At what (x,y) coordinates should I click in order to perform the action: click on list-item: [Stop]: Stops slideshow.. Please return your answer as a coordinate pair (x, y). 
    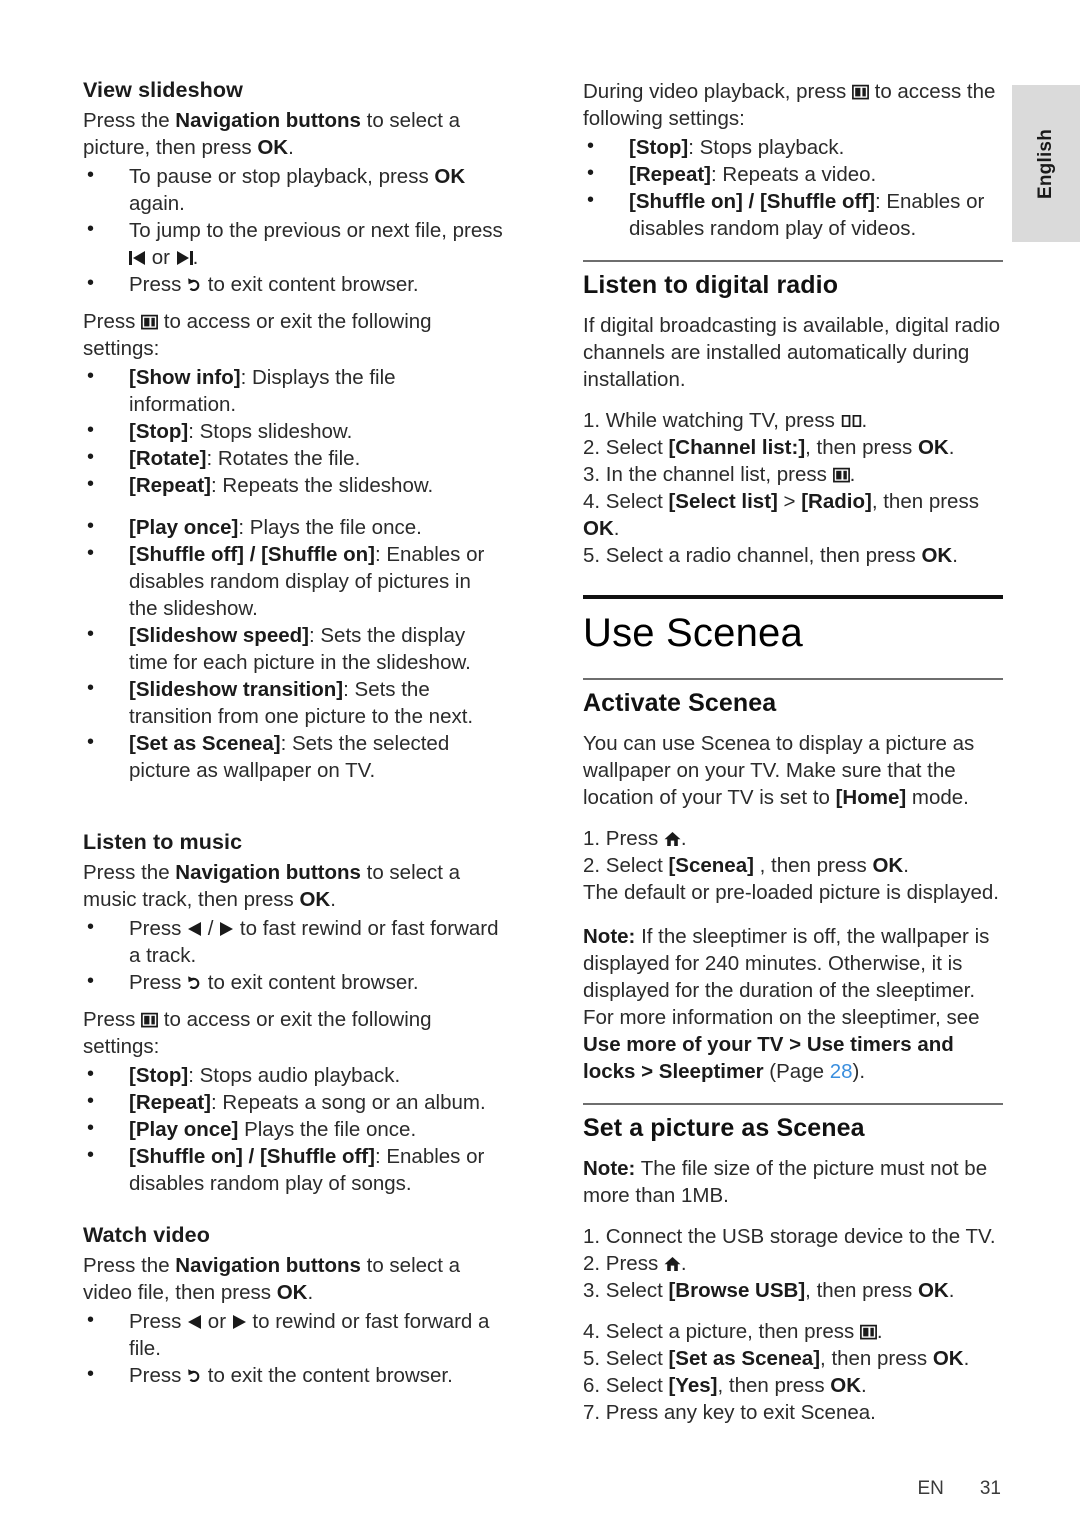
    Looking at the image, I should click on (293, 431).